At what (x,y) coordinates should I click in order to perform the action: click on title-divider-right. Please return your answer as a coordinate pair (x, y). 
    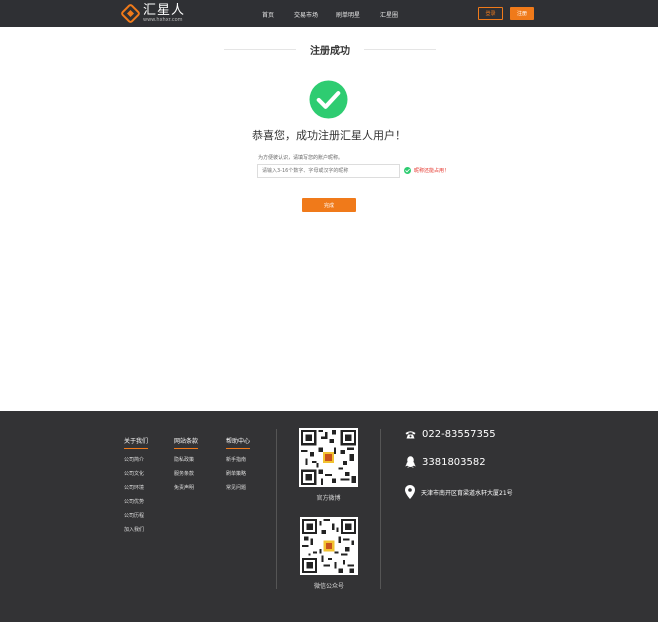
    Looking at the image, I should click on (400, 49).